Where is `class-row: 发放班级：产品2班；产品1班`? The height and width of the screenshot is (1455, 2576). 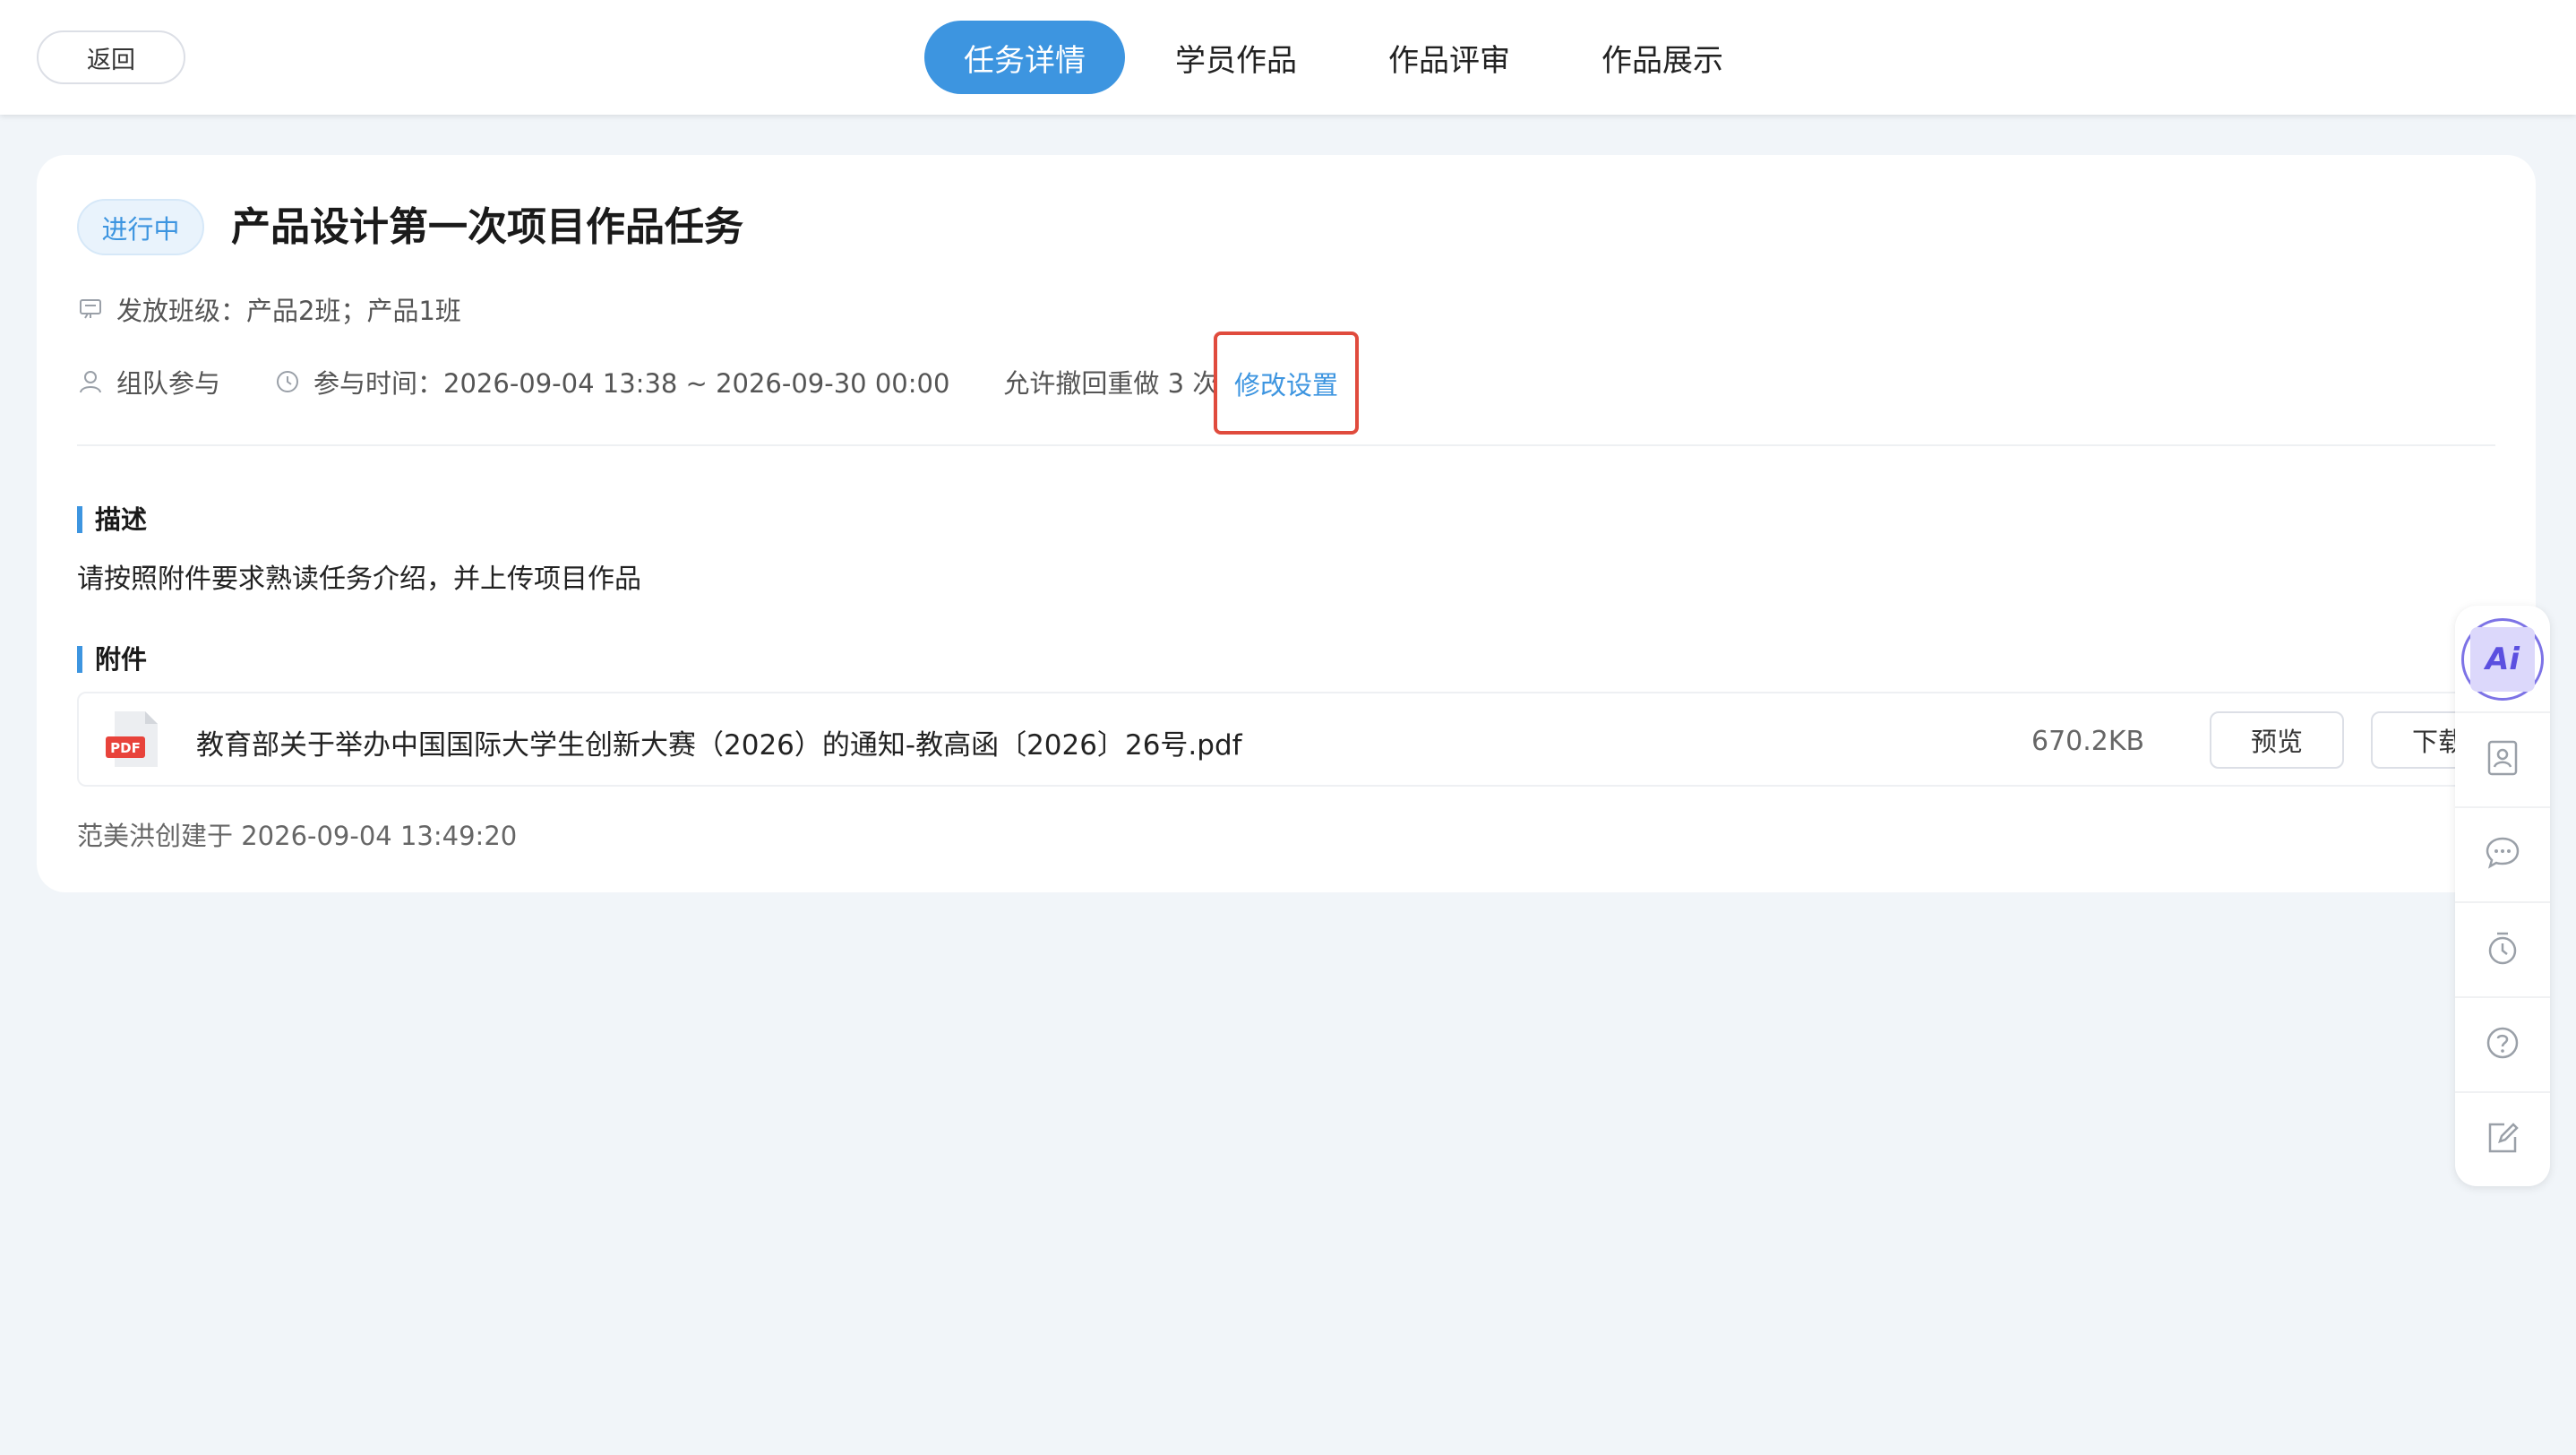 class-row: 发放班级：产品2班；产品1班 is located at coordinates (269, 309).